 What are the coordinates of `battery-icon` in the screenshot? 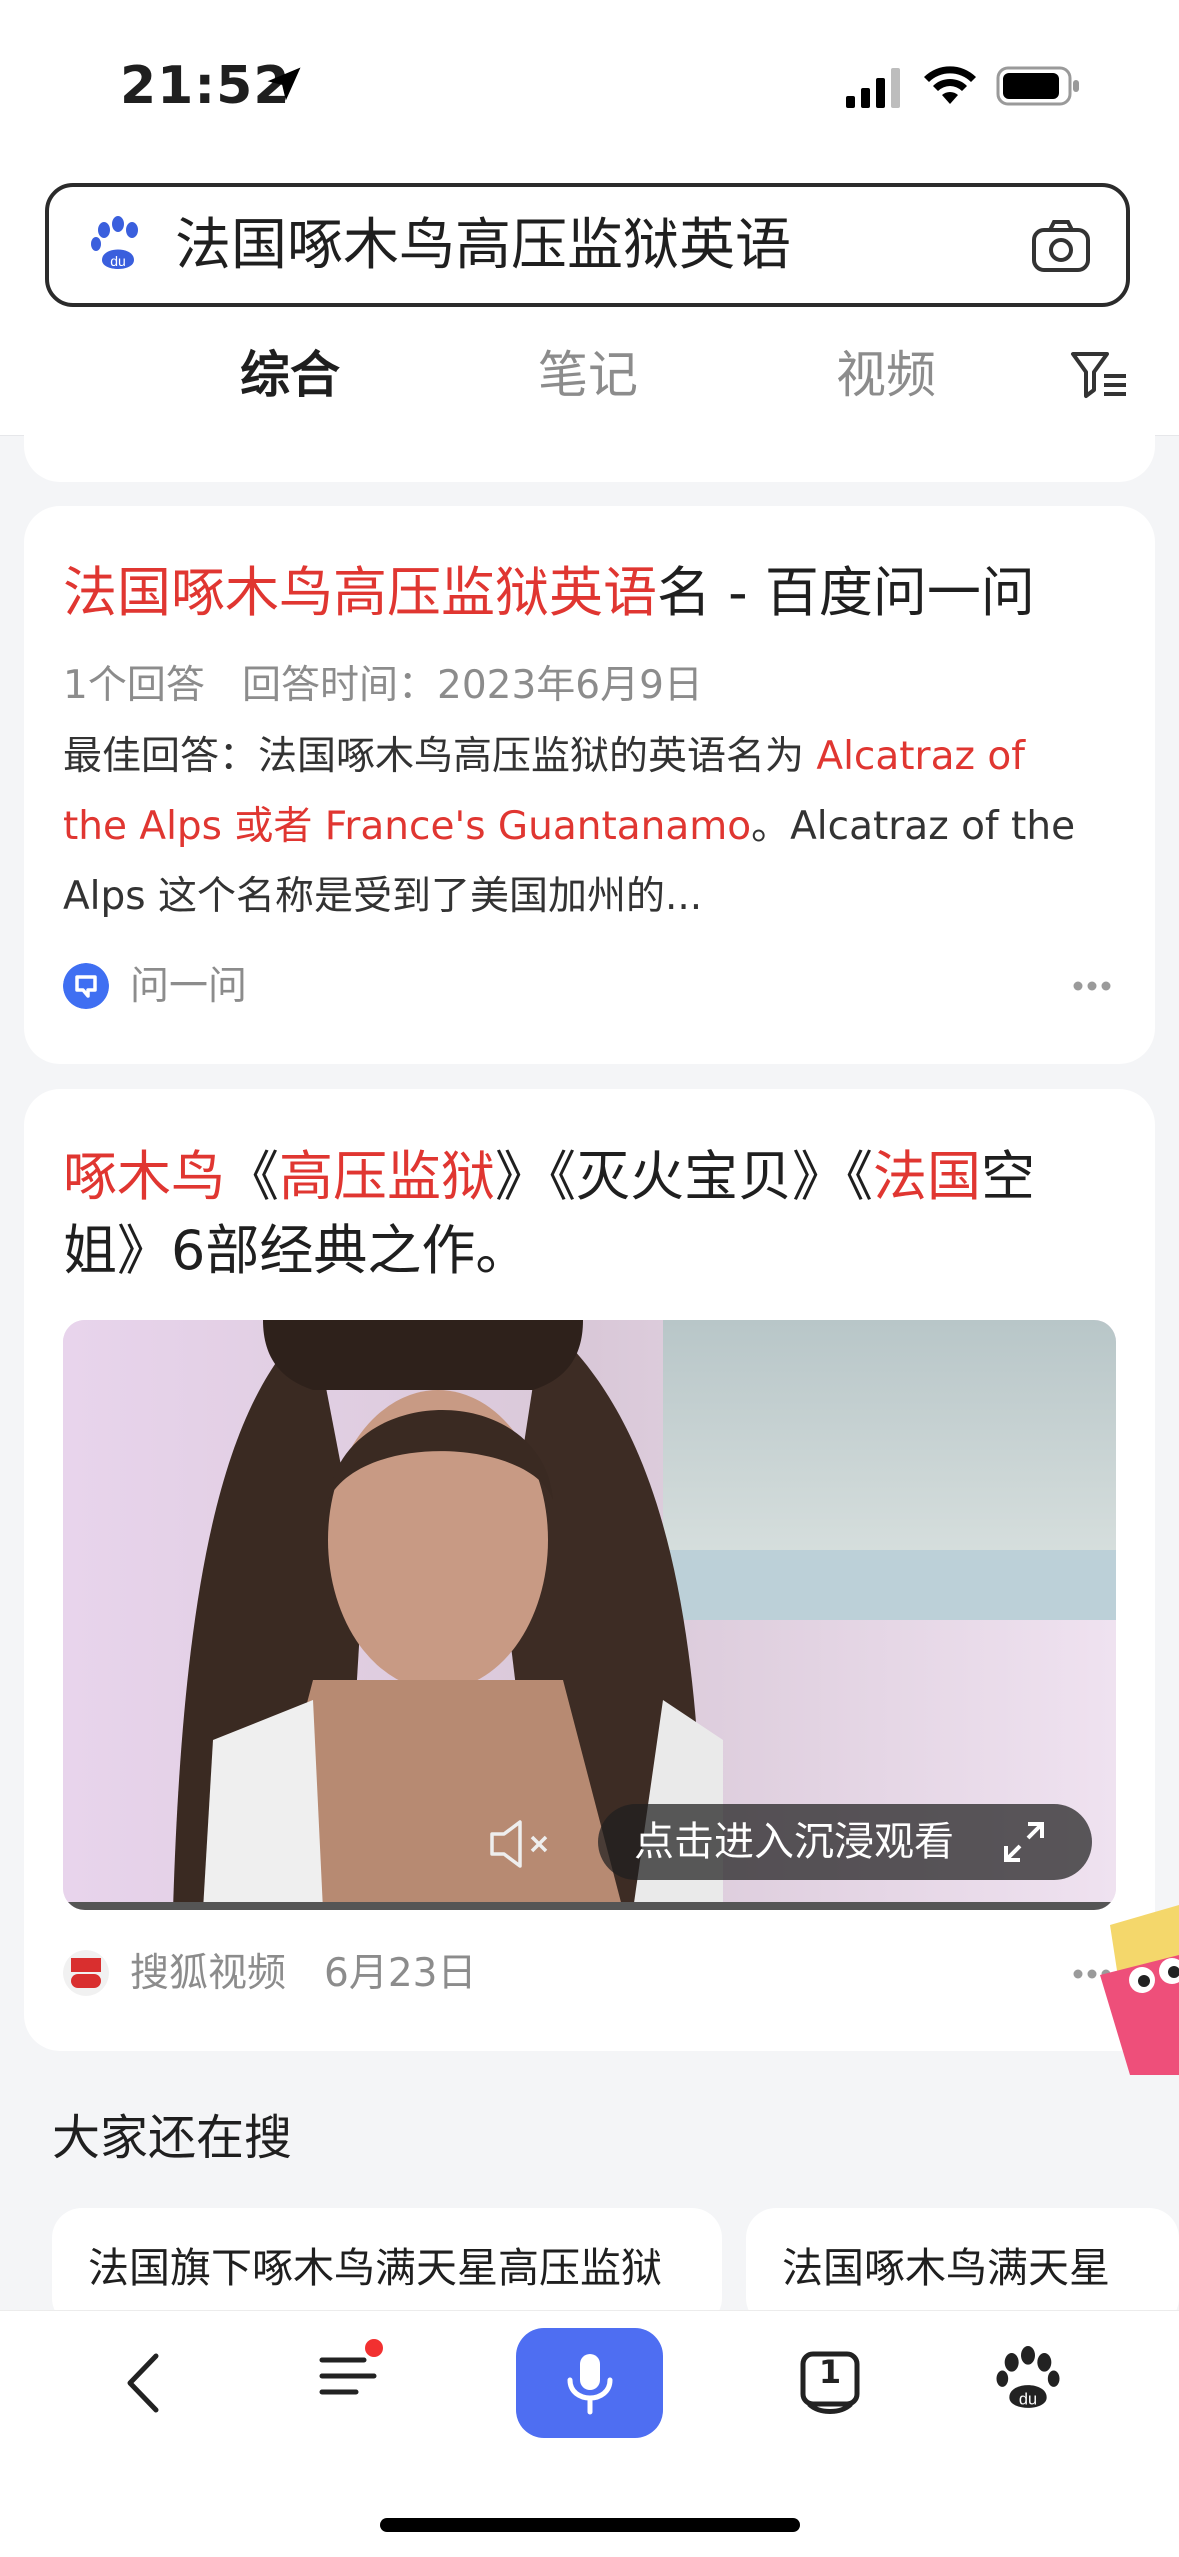 It's located at (1037, 86).